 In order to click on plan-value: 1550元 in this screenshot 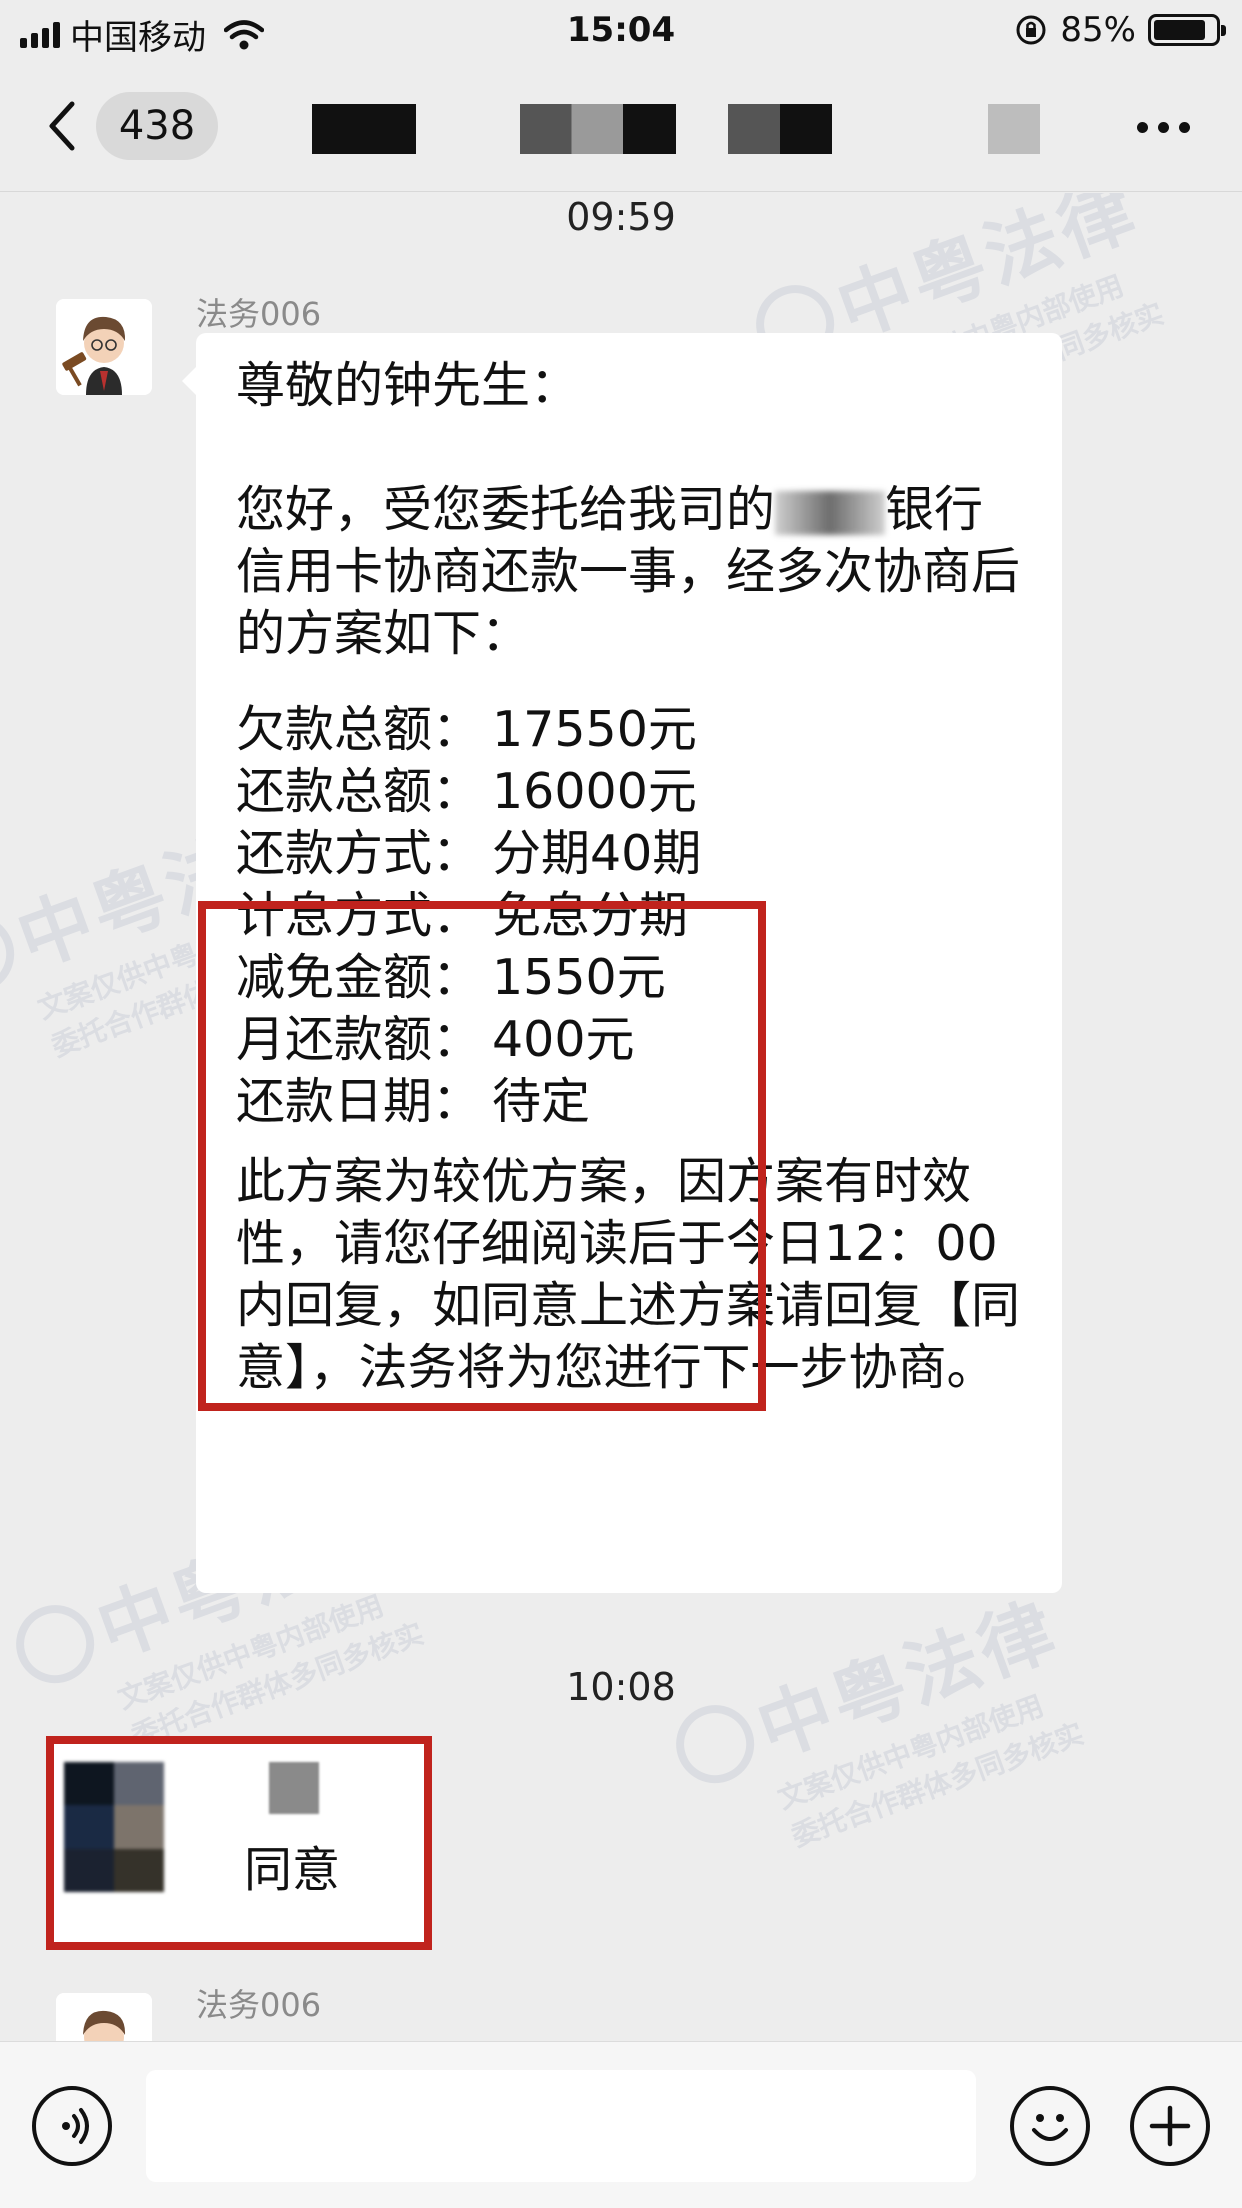, I will do `click(579, 977)`.